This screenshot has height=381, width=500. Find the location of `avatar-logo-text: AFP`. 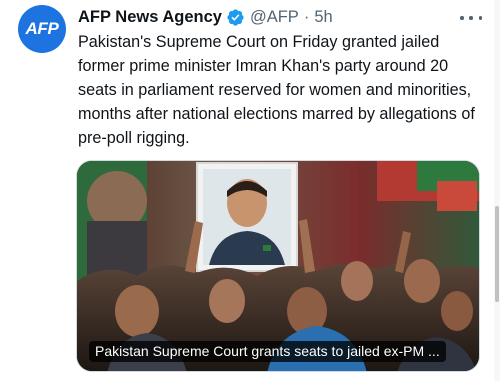

avatar-logo-text: AFP is located at coordinates (42, 28).